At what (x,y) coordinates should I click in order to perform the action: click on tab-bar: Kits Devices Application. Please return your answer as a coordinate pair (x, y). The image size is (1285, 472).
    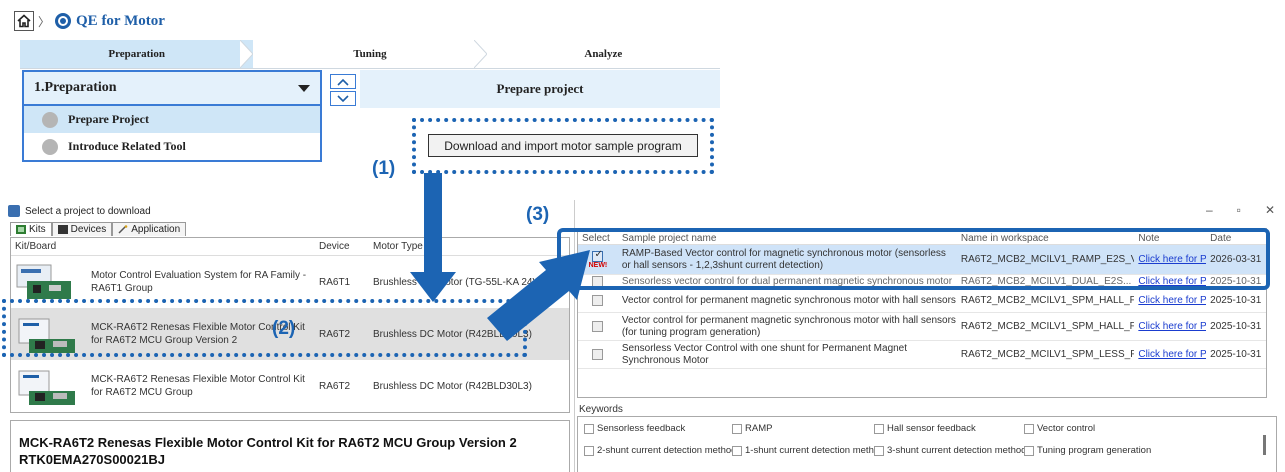
    Looking at the image, I should click on (98, 229).